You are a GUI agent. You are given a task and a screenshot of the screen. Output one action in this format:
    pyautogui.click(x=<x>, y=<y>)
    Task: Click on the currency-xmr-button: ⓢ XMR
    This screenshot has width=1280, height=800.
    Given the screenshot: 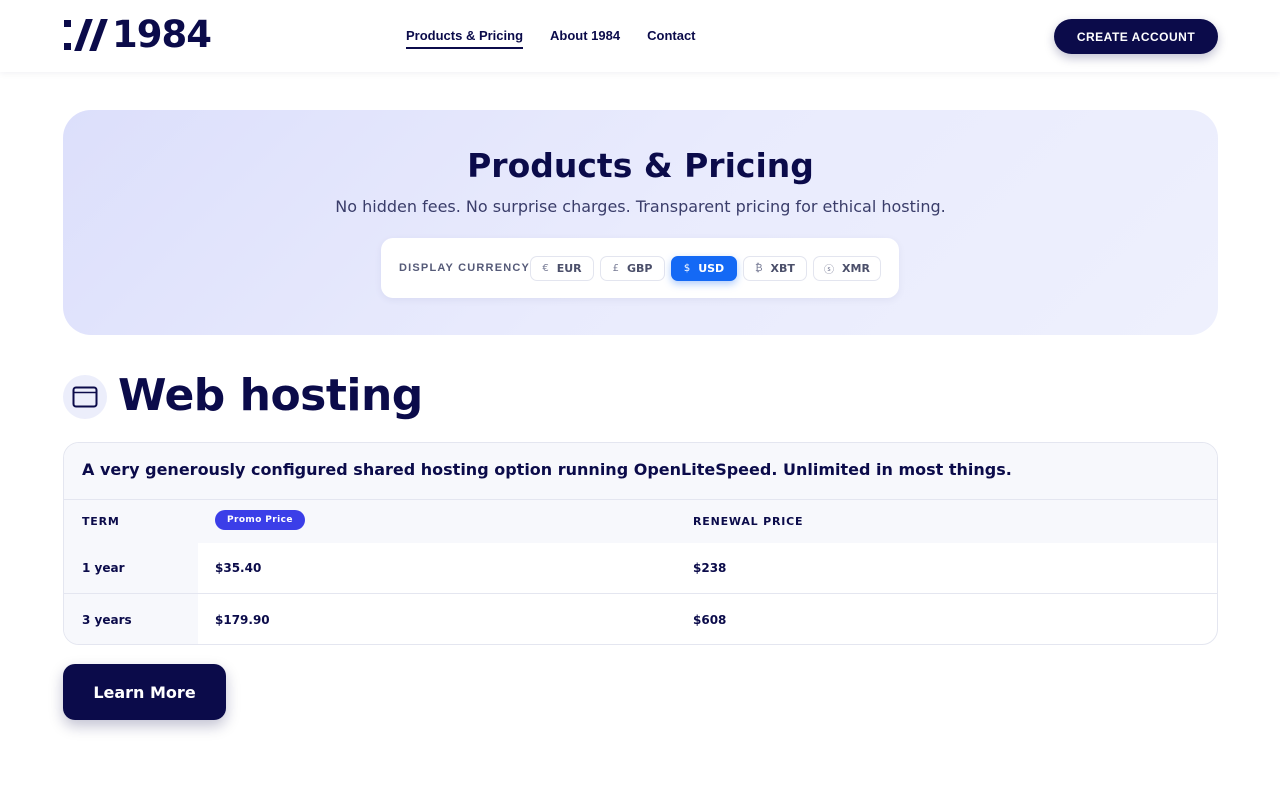 What is the action you would take?
    pyautogui.click(x=847, y=268)
    